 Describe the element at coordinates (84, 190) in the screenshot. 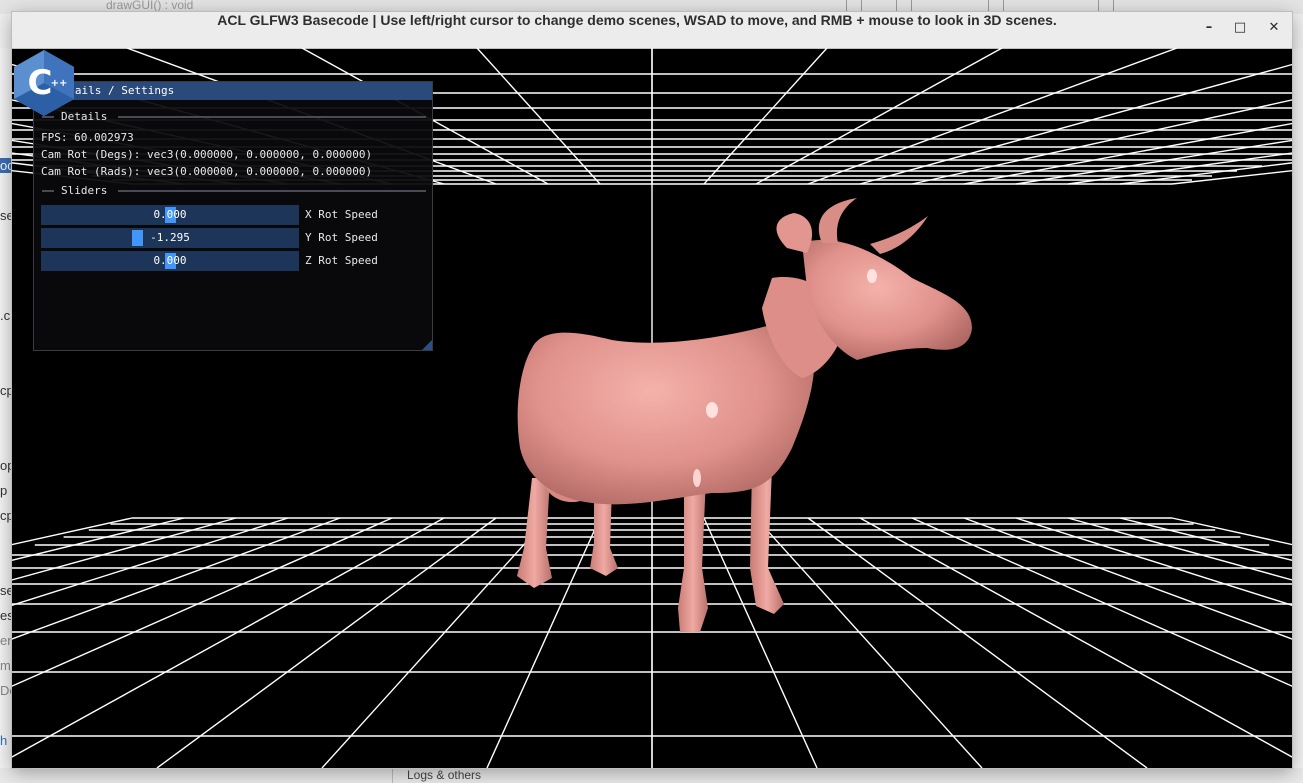

I see `sliders-header-label: Sliders` at that location.